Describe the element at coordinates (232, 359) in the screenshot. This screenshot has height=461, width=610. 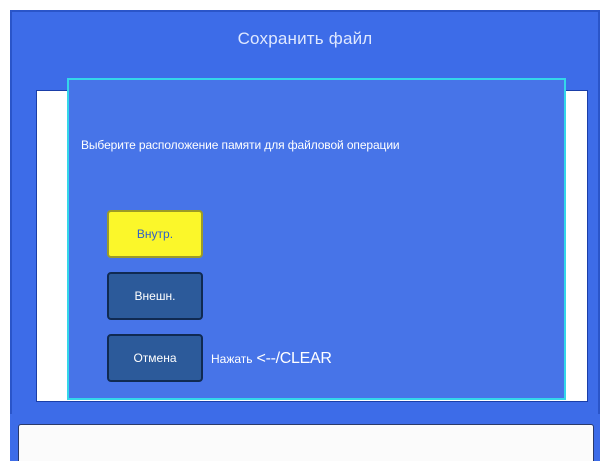
I see `hint-label: Нажать` at that location.